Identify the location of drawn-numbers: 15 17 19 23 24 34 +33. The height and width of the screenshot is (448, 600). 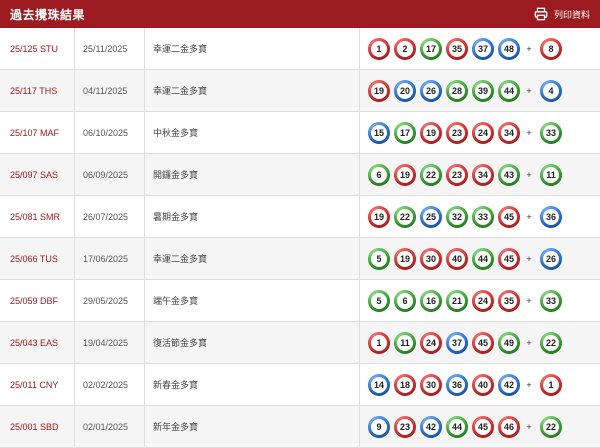
(480, 132).